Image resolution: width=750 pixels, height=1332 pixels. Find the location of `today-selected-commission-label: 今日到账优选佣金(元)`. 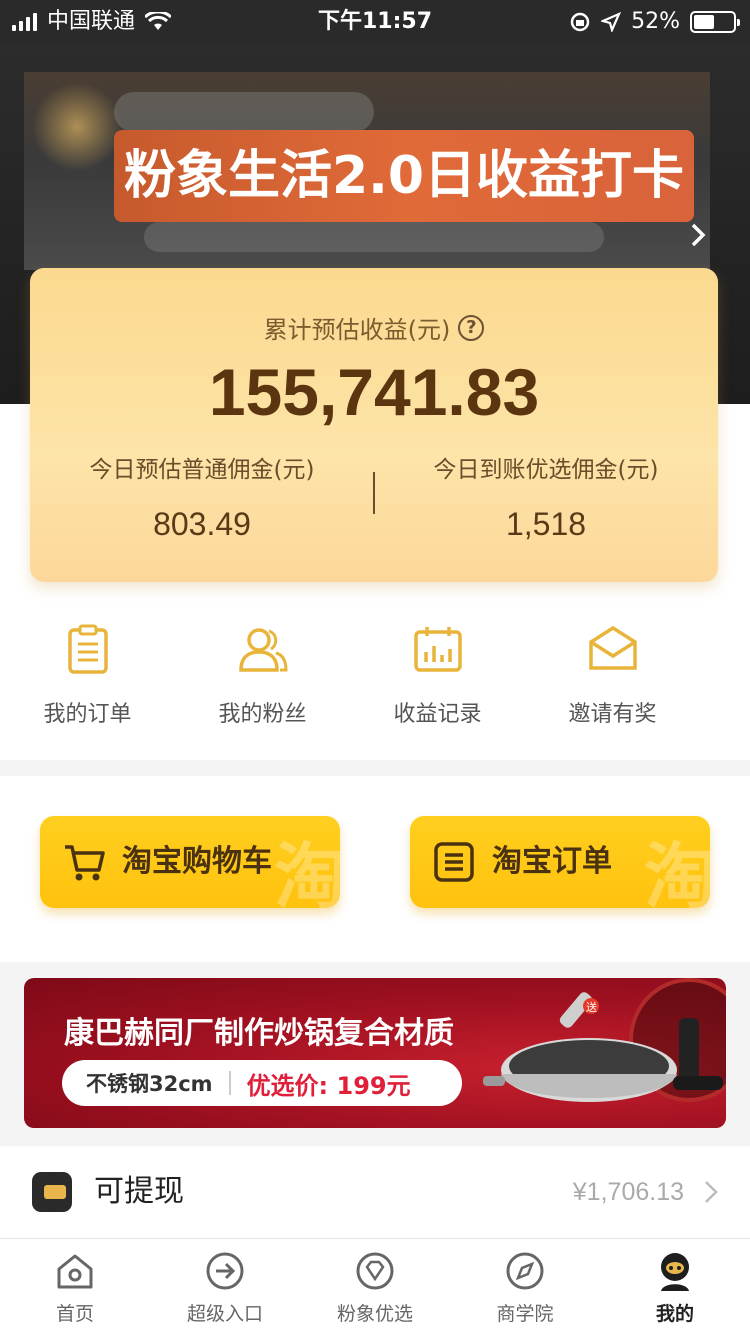

today-selected-commission-label: 今日到账优选佣金(元) is located at coordinates (546, 470).